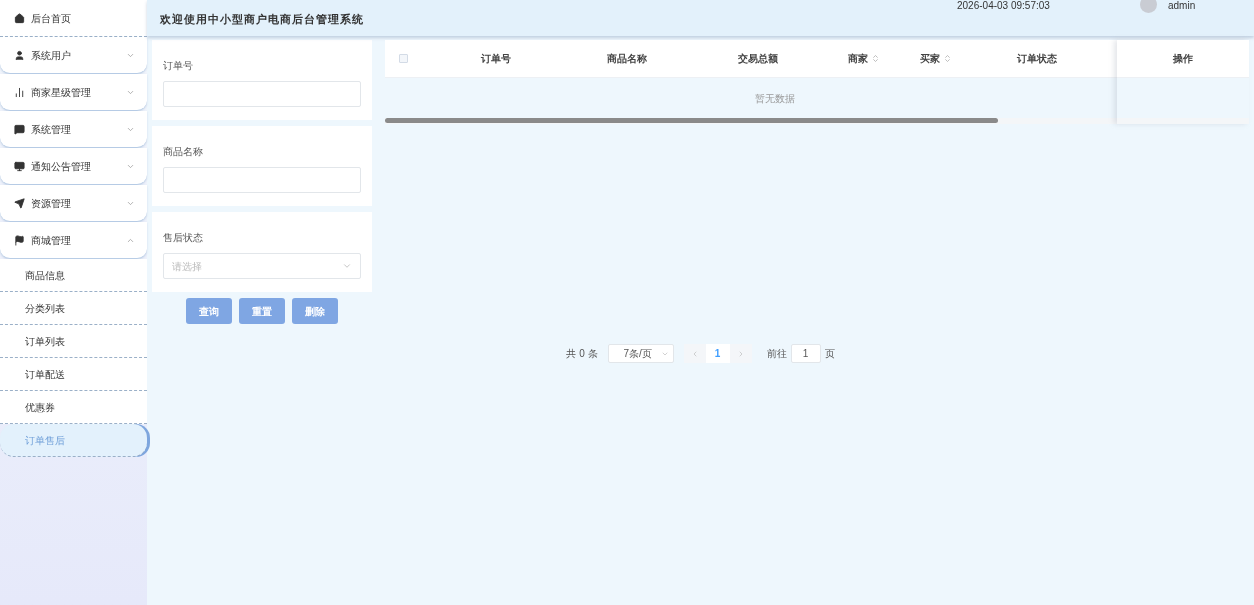 The image size is (1254, 605). I want to click on column-header: 买家, so click(930, 59).